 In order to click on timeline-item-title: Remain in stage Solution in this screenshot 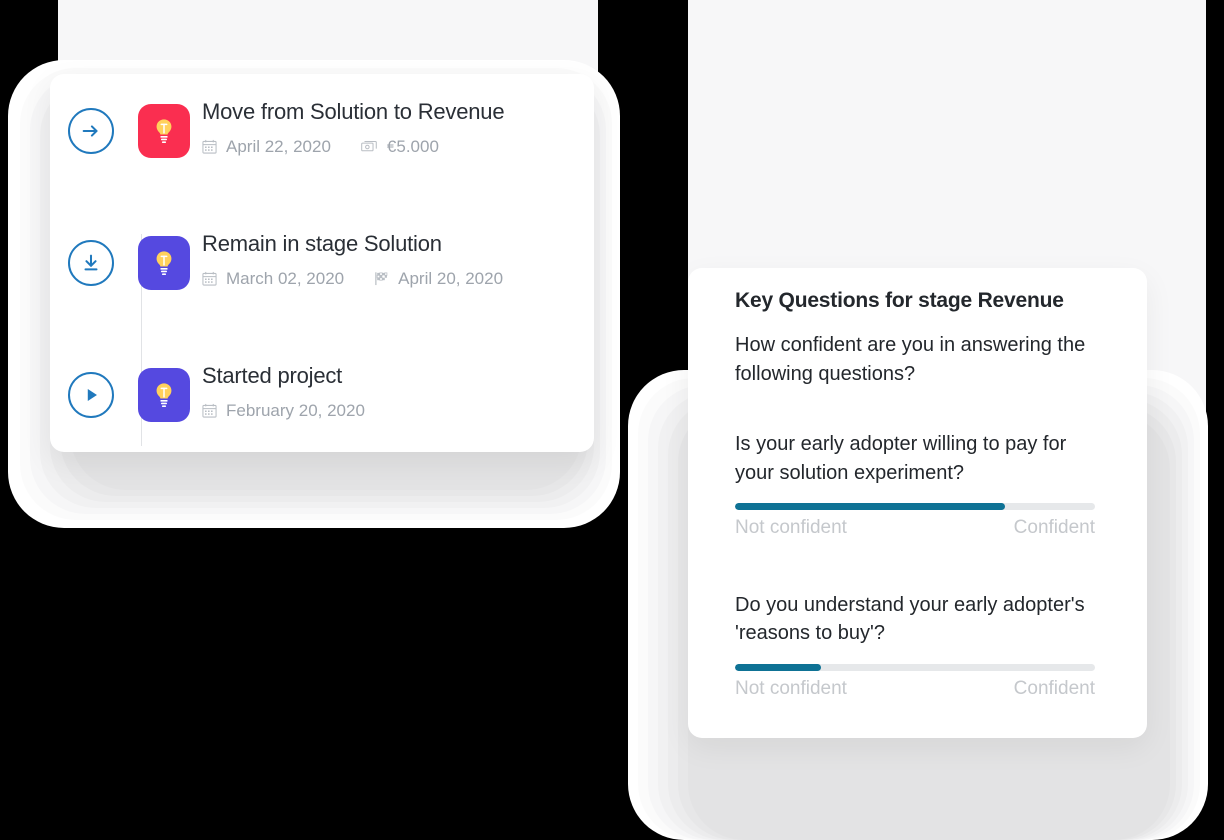, I will do `click(322, 243)`.